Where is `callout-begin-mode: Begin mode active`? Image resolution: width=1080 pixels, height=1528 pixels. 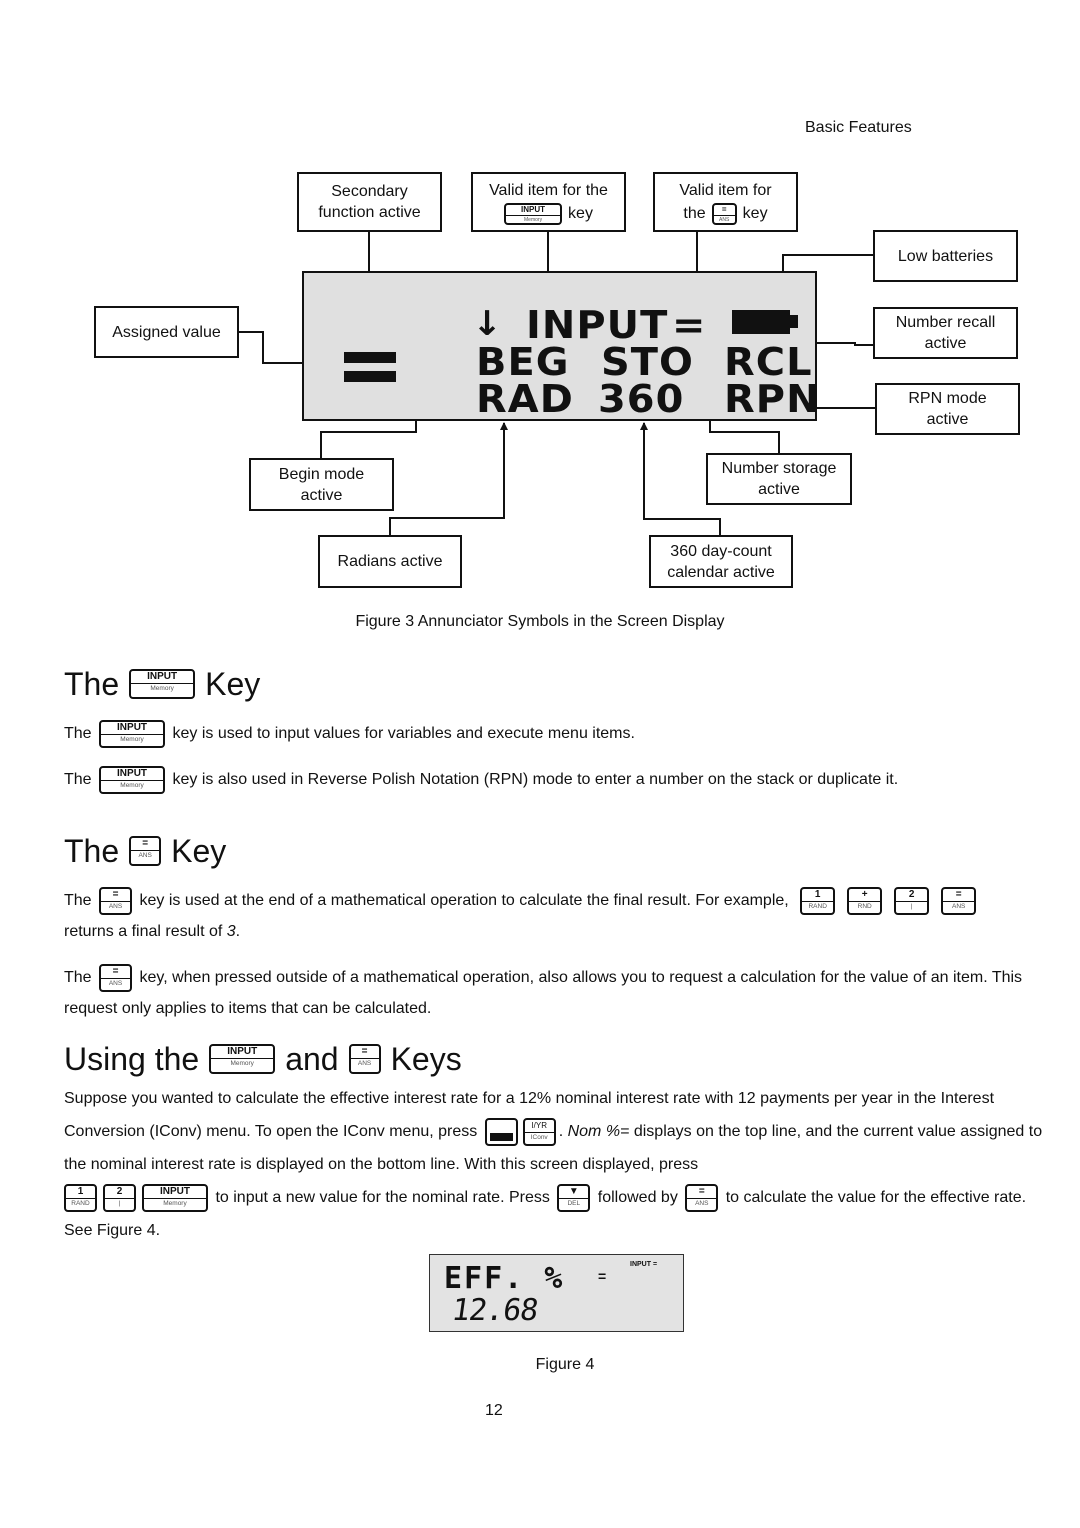 callout-begin-mode: Begin mode active is located at coordinates (321, 484).